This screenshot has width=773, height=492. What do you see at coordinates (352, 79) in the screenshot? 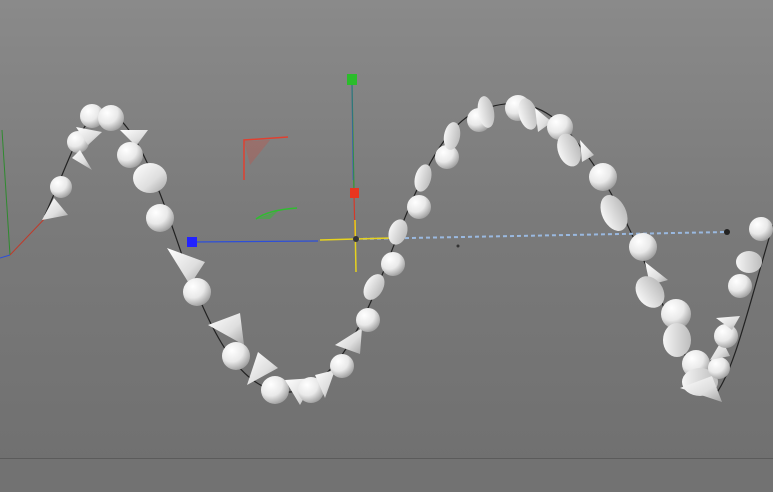
I see `y-axis-handle` at bounding box center [352, 79].